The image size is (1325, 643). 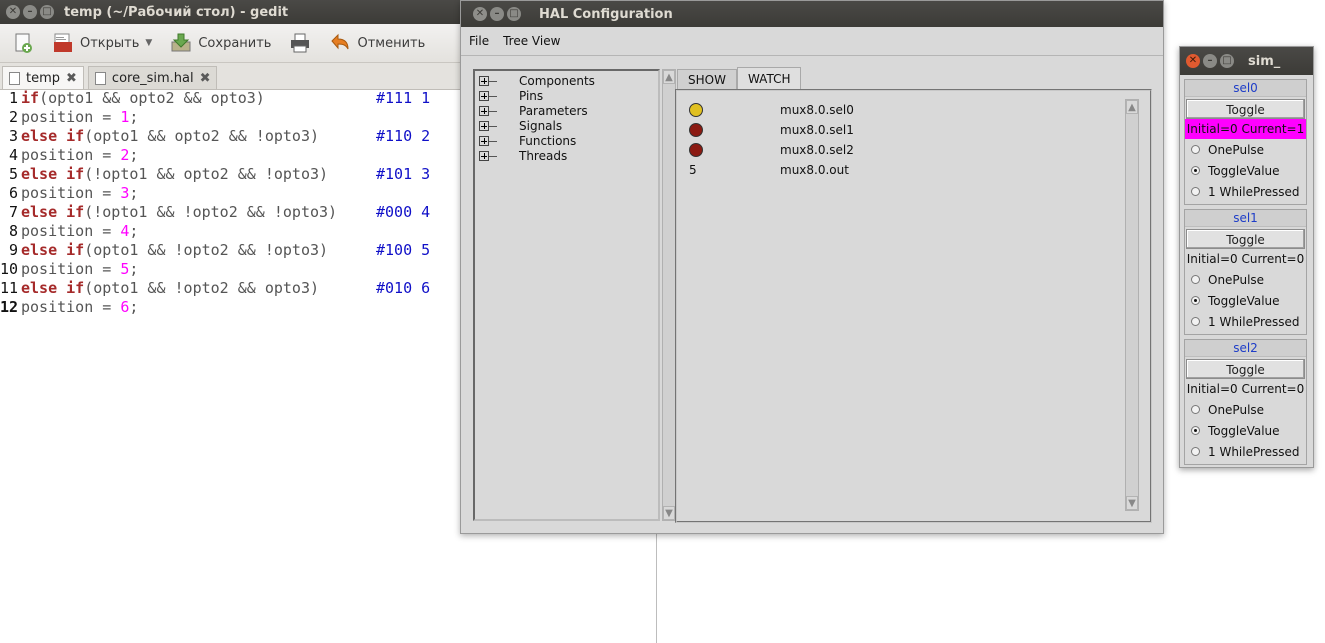 I want to click on led-indicator-icon, so click(x=696, y=110).